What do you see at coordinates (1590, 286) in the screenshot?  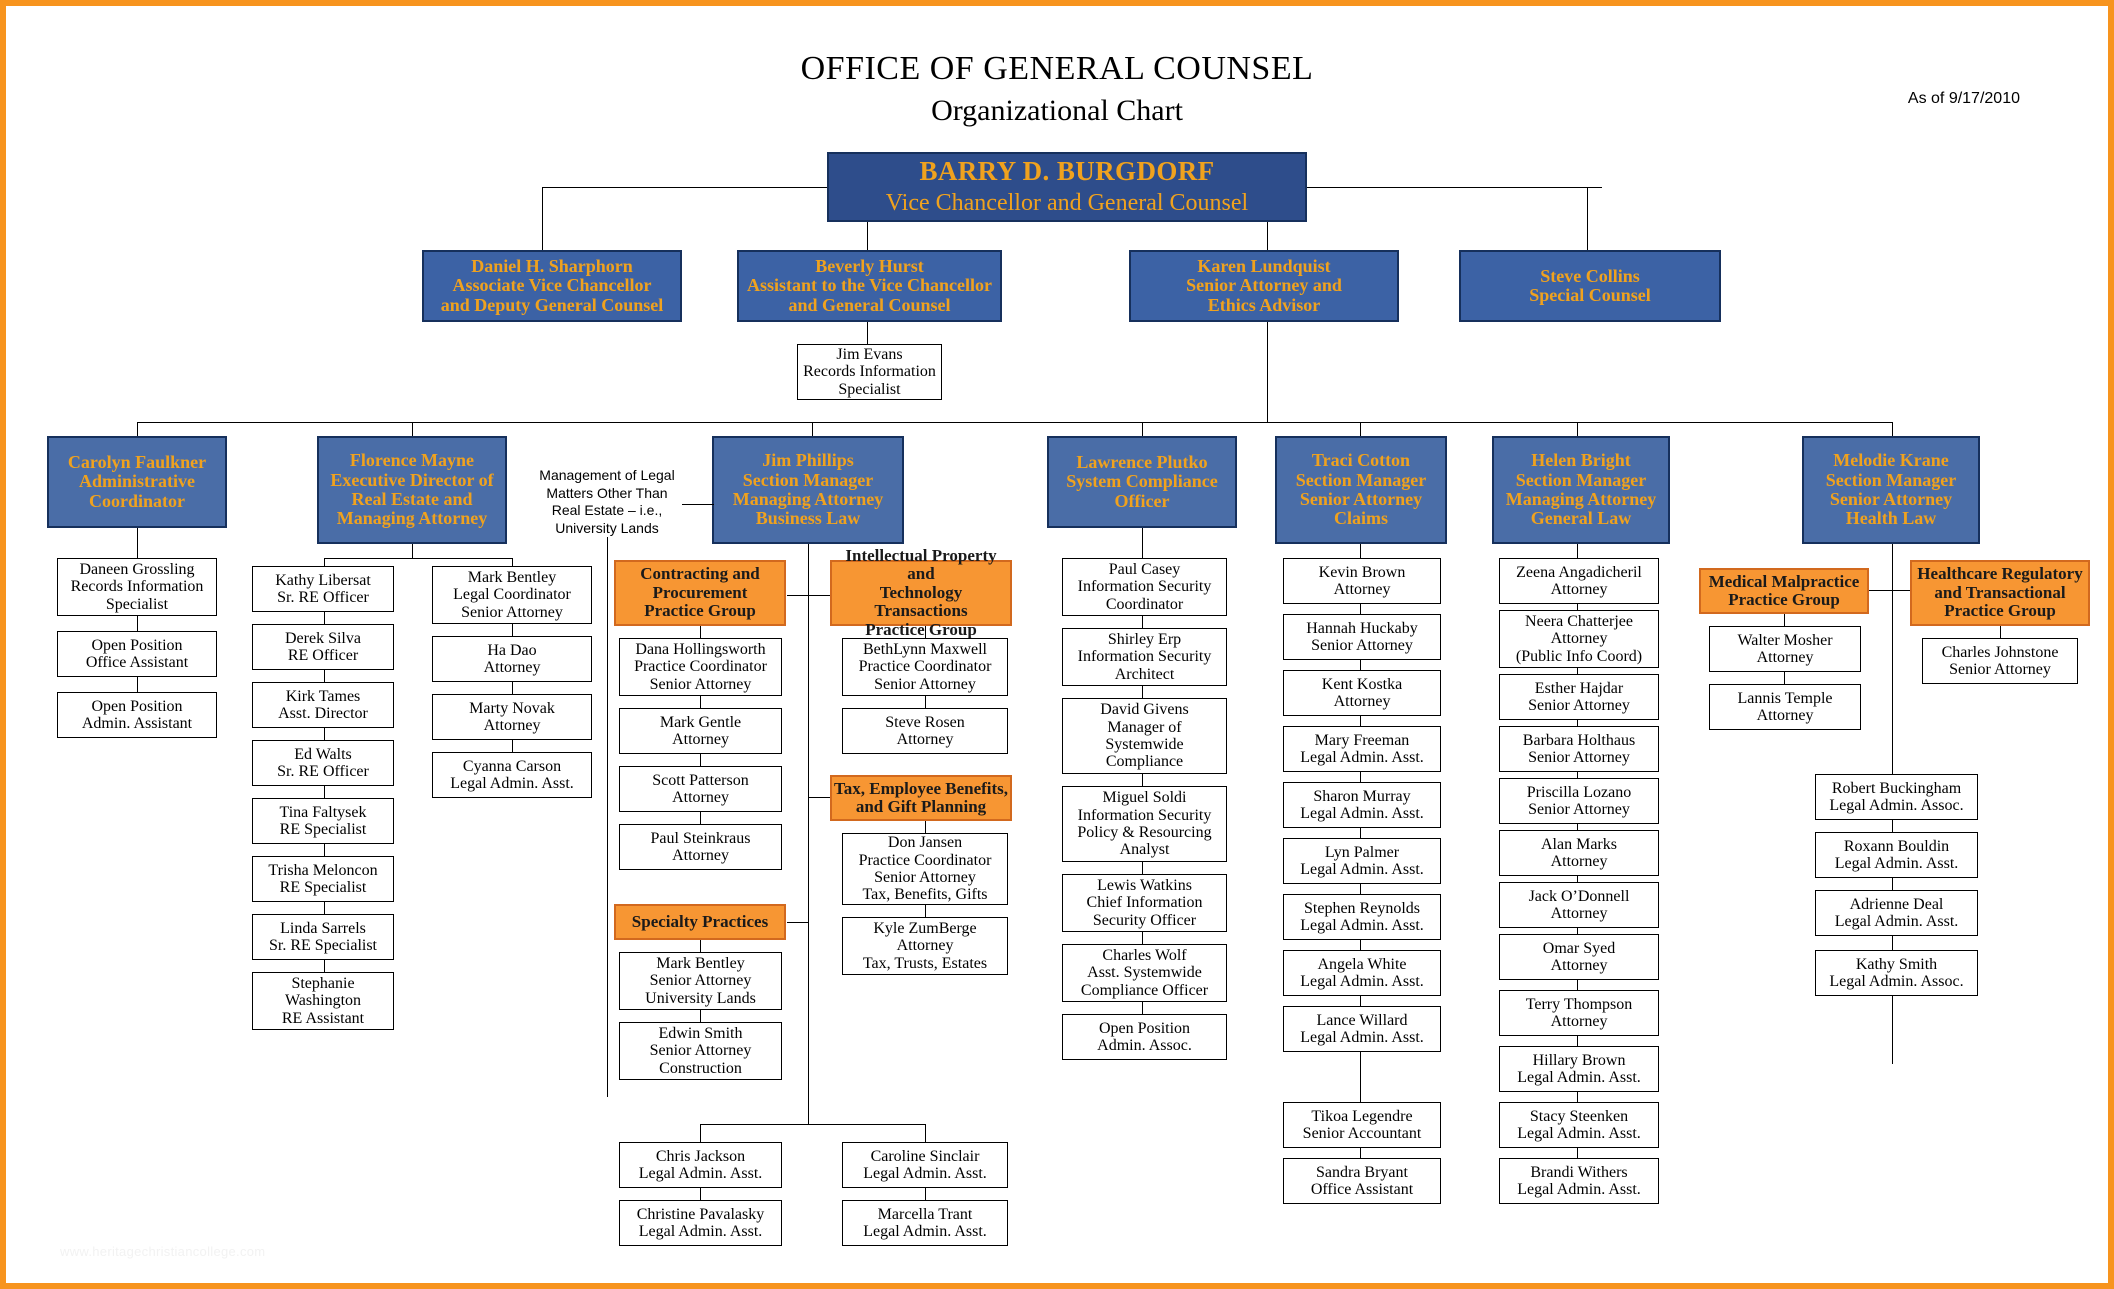 I see `executive-box-3: Steve Collins Special Counsel` at bounding box center [1590, 286].